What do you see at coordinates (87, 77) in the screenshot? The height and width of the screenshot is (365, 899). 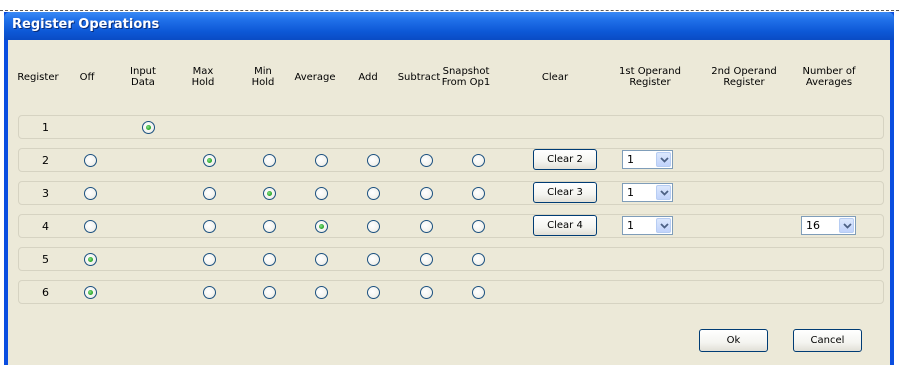 I see `header-off: Off` at bounding box center [87, 77].